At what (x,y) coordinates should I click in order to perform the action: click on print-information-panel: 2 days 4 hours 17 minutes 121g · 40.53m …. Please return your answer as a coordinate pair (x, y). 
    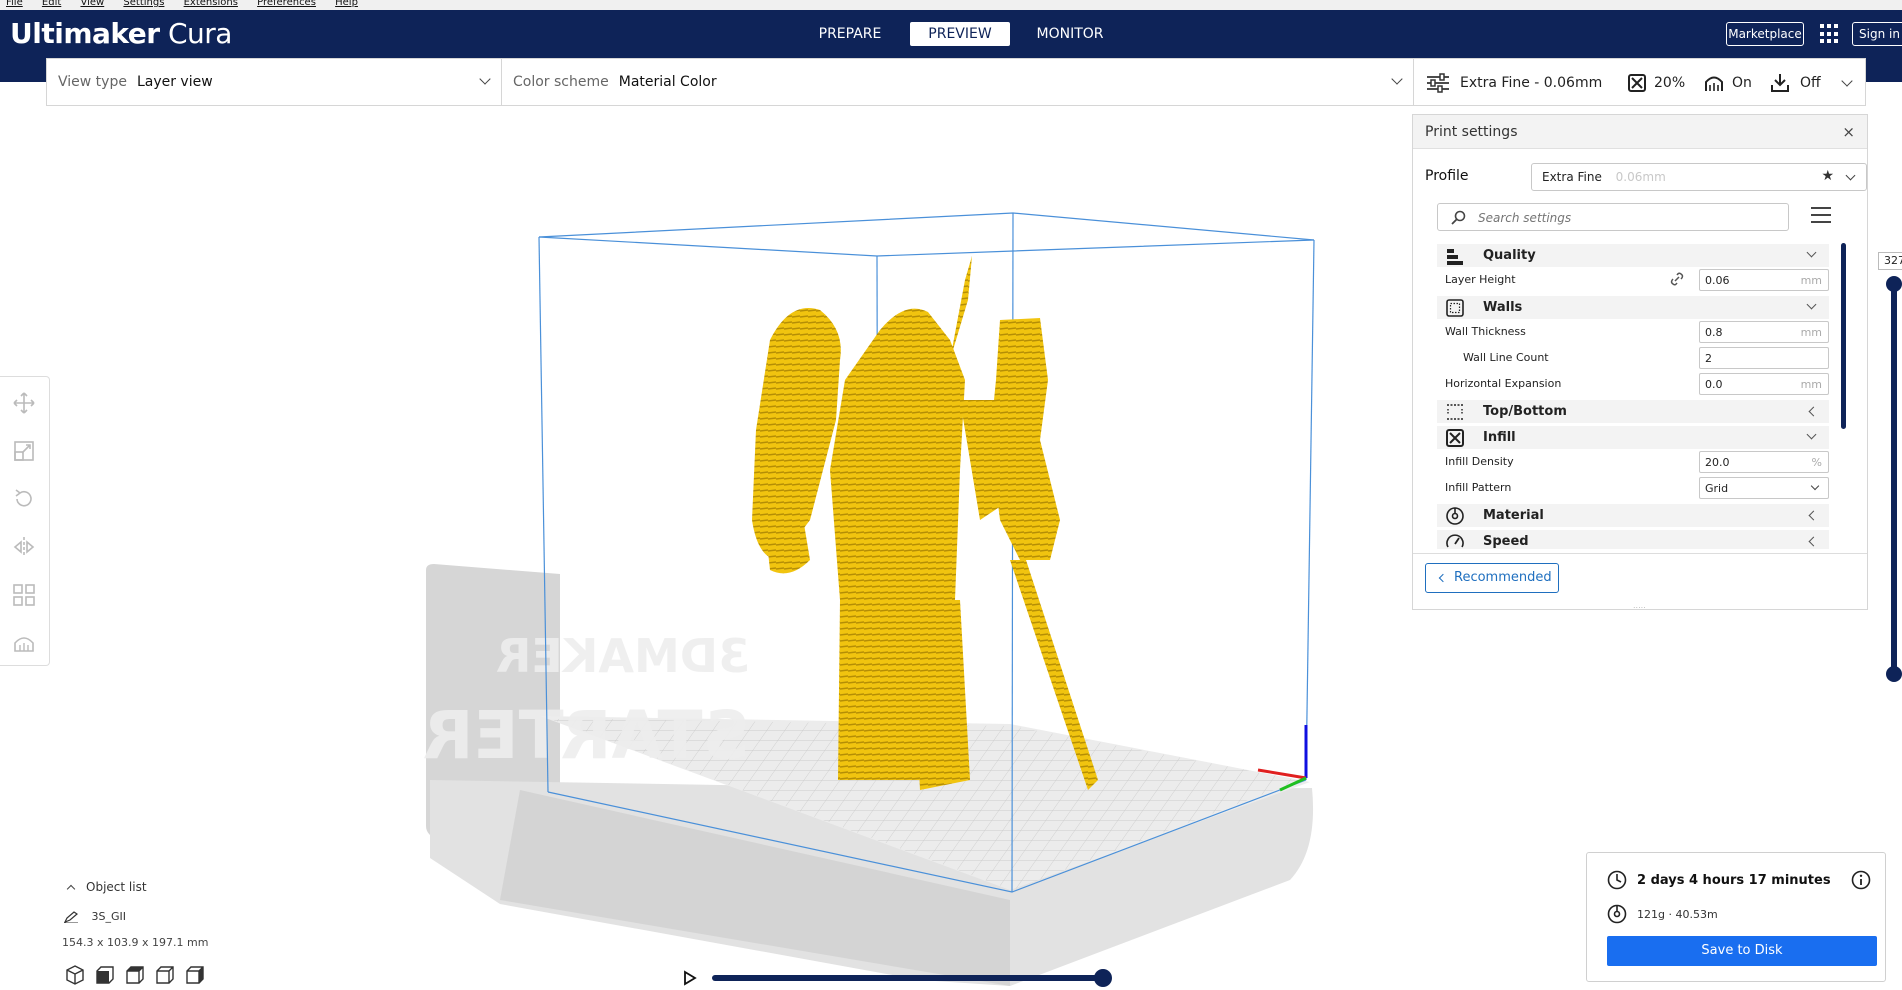
    Looking at the image, I should click on (1736, 917).